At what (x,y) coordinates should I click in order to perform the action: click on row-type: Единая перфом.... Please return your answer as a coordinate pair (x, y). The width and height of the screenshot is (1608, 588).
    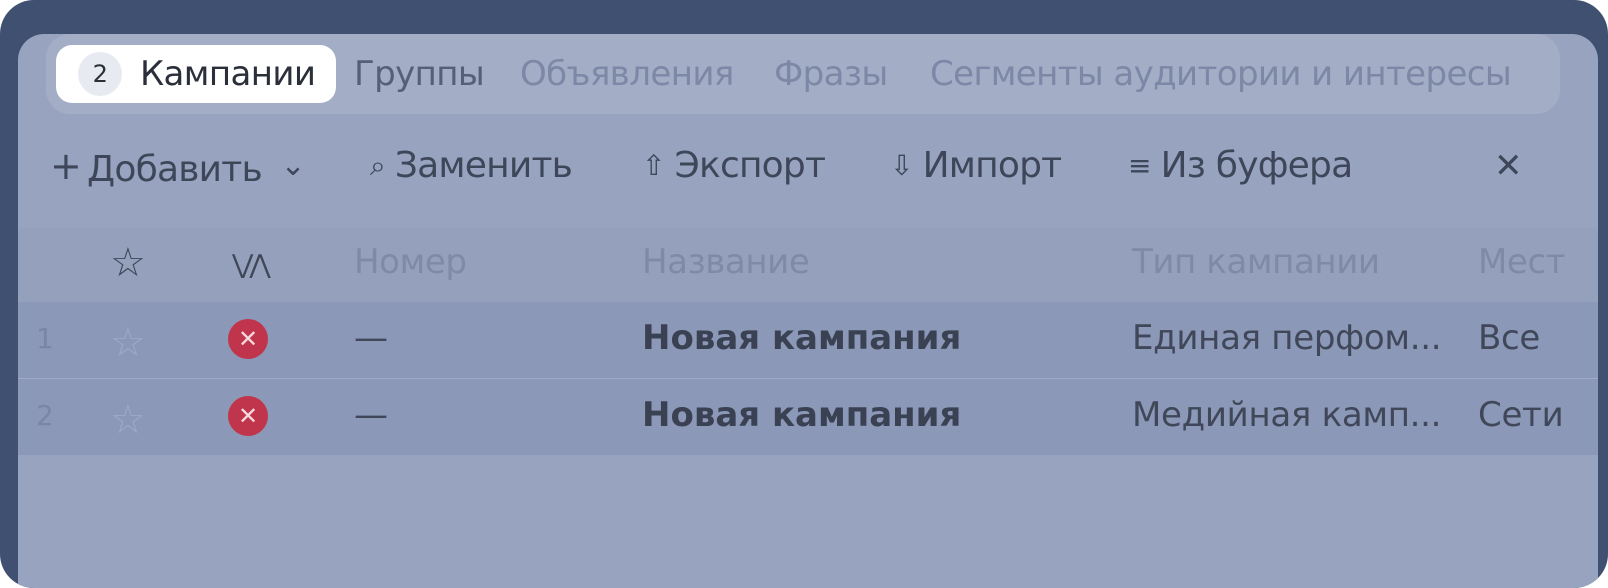
    Looking at the image, I should click on (1287, 338).